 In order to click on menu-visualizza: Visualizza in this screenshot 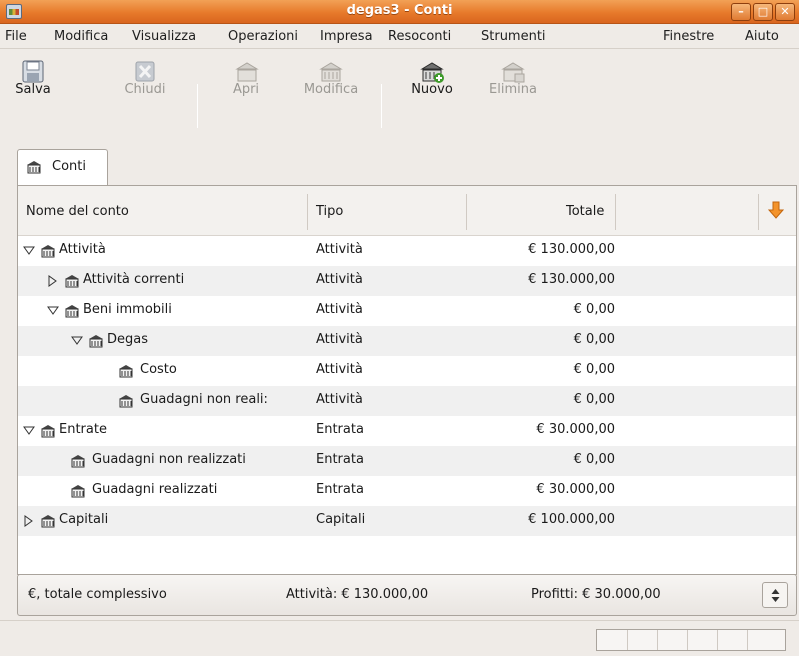, I will do `click(164, 36)`.